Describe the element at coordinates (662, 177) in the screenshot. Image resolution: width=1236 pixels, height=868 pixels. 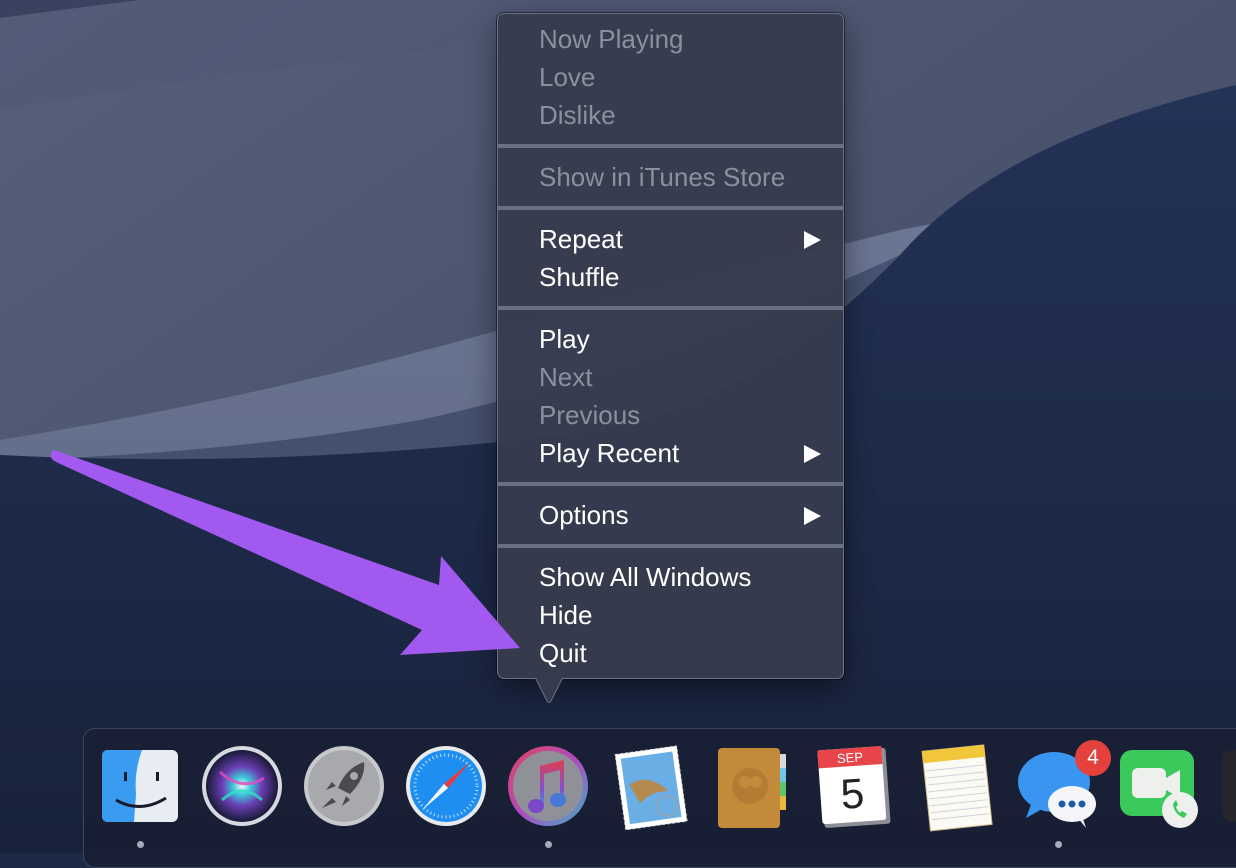
I see `menu-item-label: Show in iTunes Store` at that location.